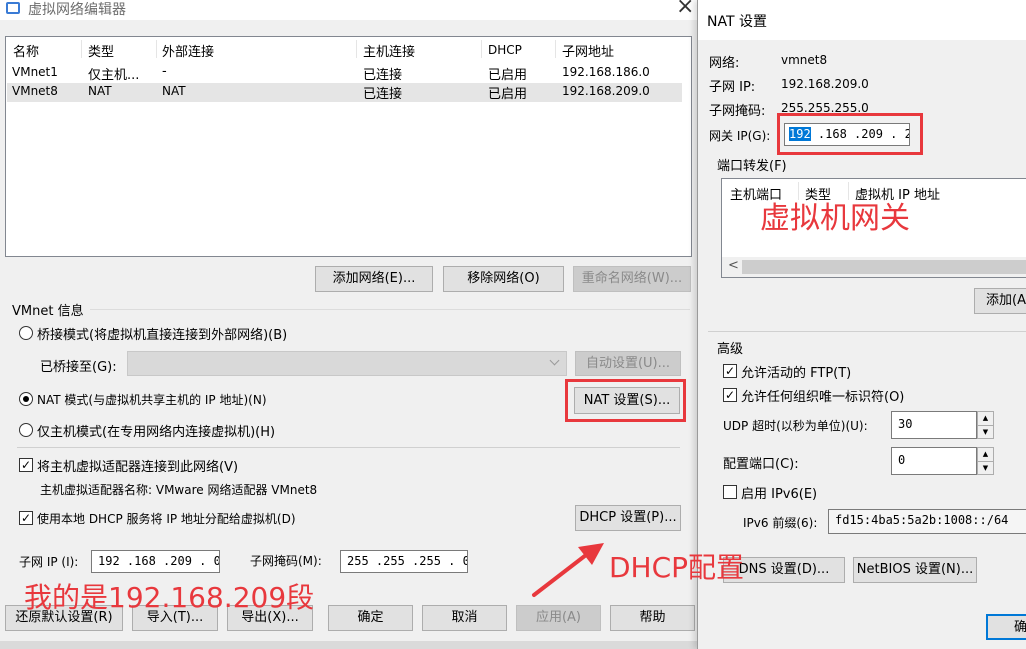 Image resolution: width=1026 pixels, height=649 pixels. Describe the element at coordinates (761, 464) in the screenshot. I see `config-port-label: 配置端口(C):` at that location.